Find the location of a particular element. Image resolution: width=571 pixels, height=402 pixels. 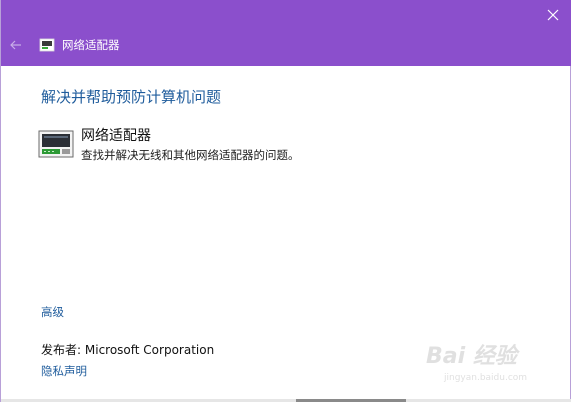

network-adapter-troubleshooter-item: 网络适配器 查找并解决无线和其他网络适配器的问题。 is located at coordinates (207, 146).